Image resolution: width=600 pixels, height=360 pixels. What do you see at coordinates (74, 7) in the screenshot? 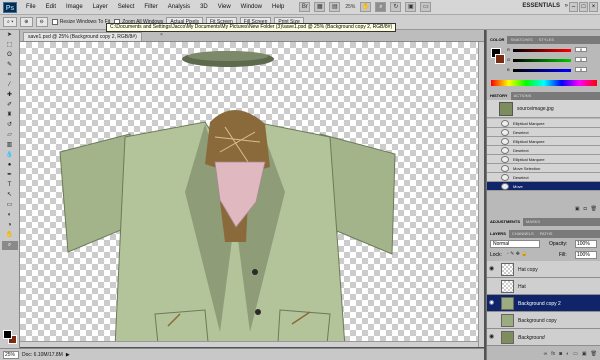
I see `menu-image: Image` at bounding box center [74, 7].